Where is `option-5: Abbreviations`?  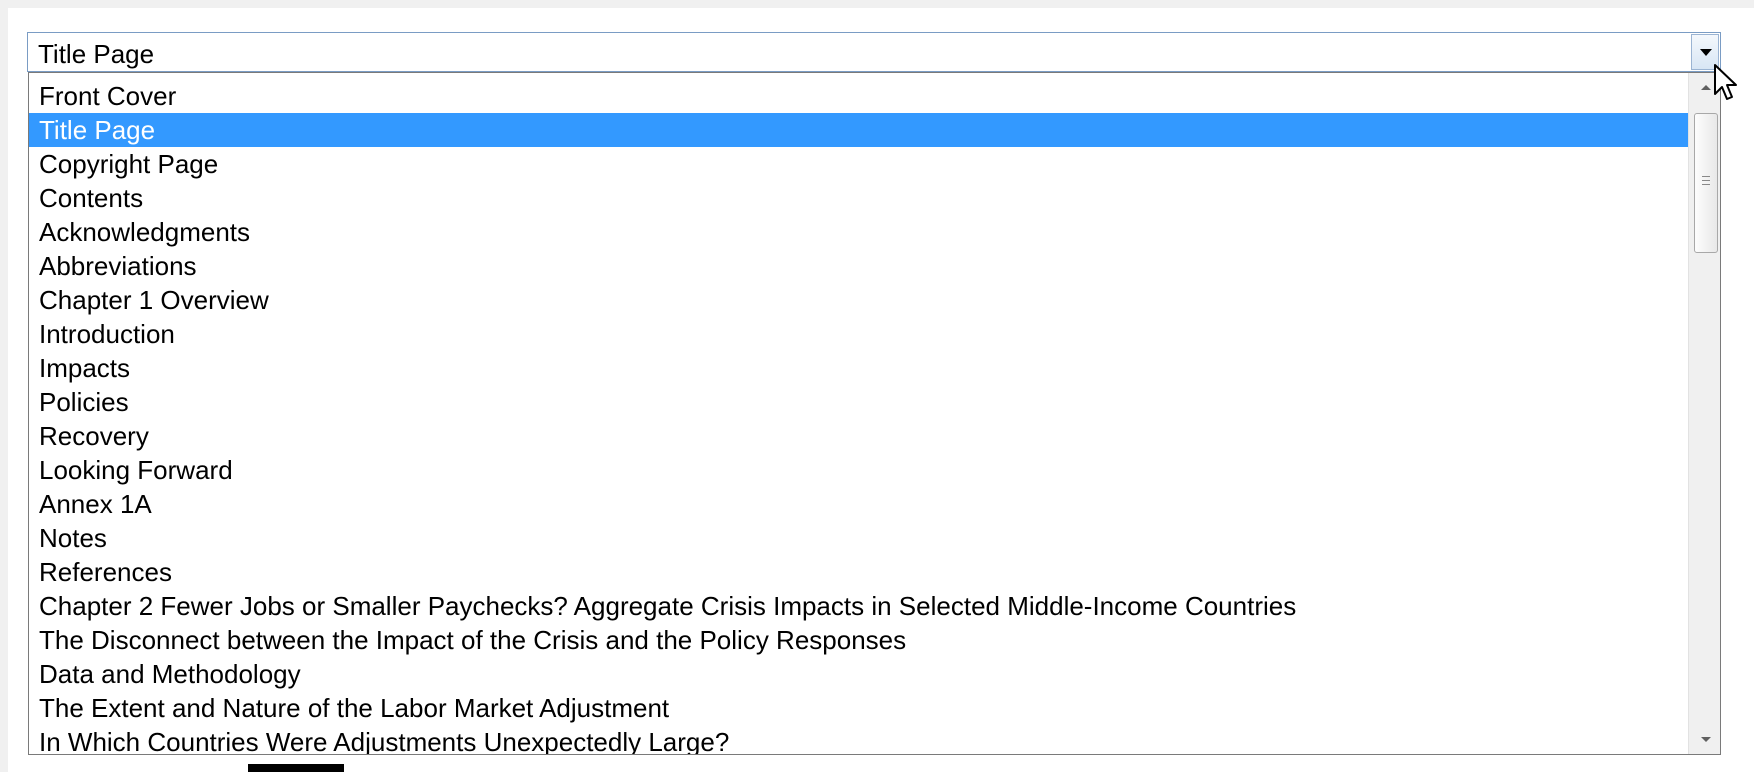
option-5: Abbreviations is located at coordinates (859, 266).